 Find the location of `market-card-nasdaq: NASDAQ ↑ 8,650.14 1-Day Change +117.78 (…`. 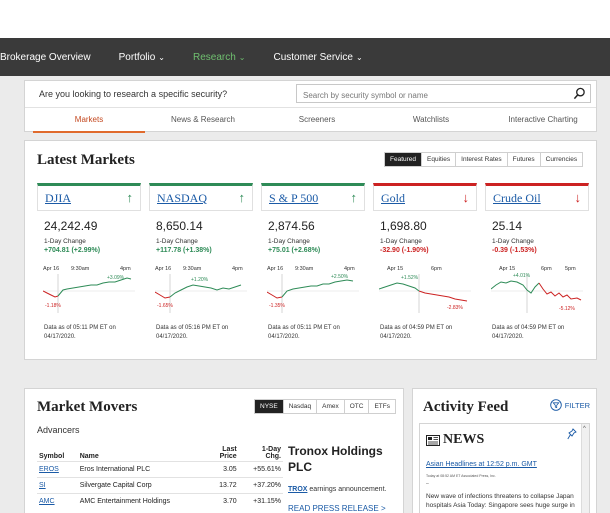

market-card-nasdaq: NASDAQ ↑ 8,650.14 1-Day Change +117.78 (… is located at coordinates (201, 267).